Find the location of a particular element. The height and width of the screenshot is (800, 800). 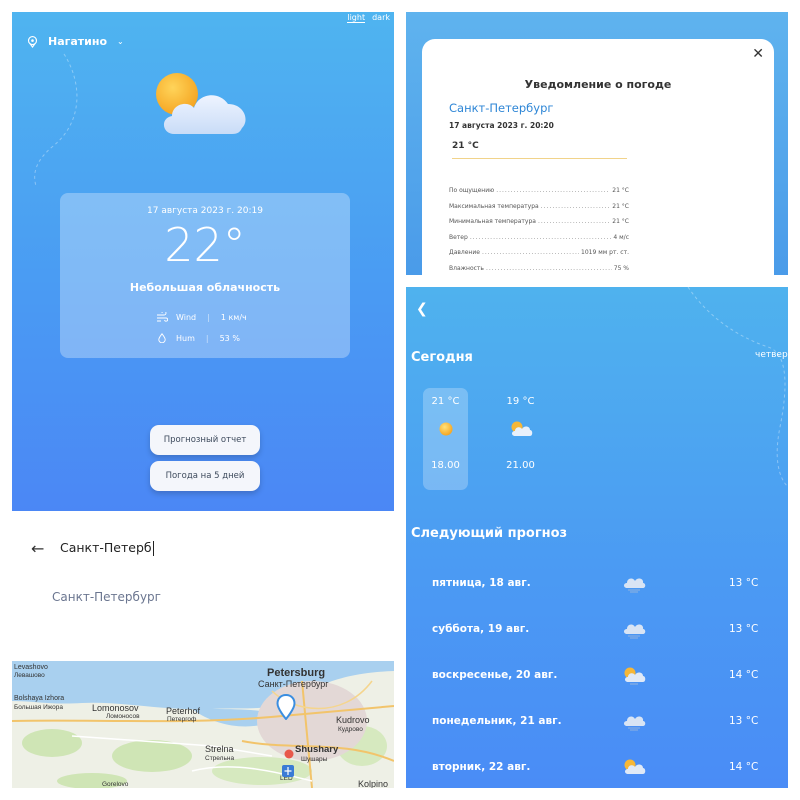

current-temperature: 22° is located at coordinates (205, 245).